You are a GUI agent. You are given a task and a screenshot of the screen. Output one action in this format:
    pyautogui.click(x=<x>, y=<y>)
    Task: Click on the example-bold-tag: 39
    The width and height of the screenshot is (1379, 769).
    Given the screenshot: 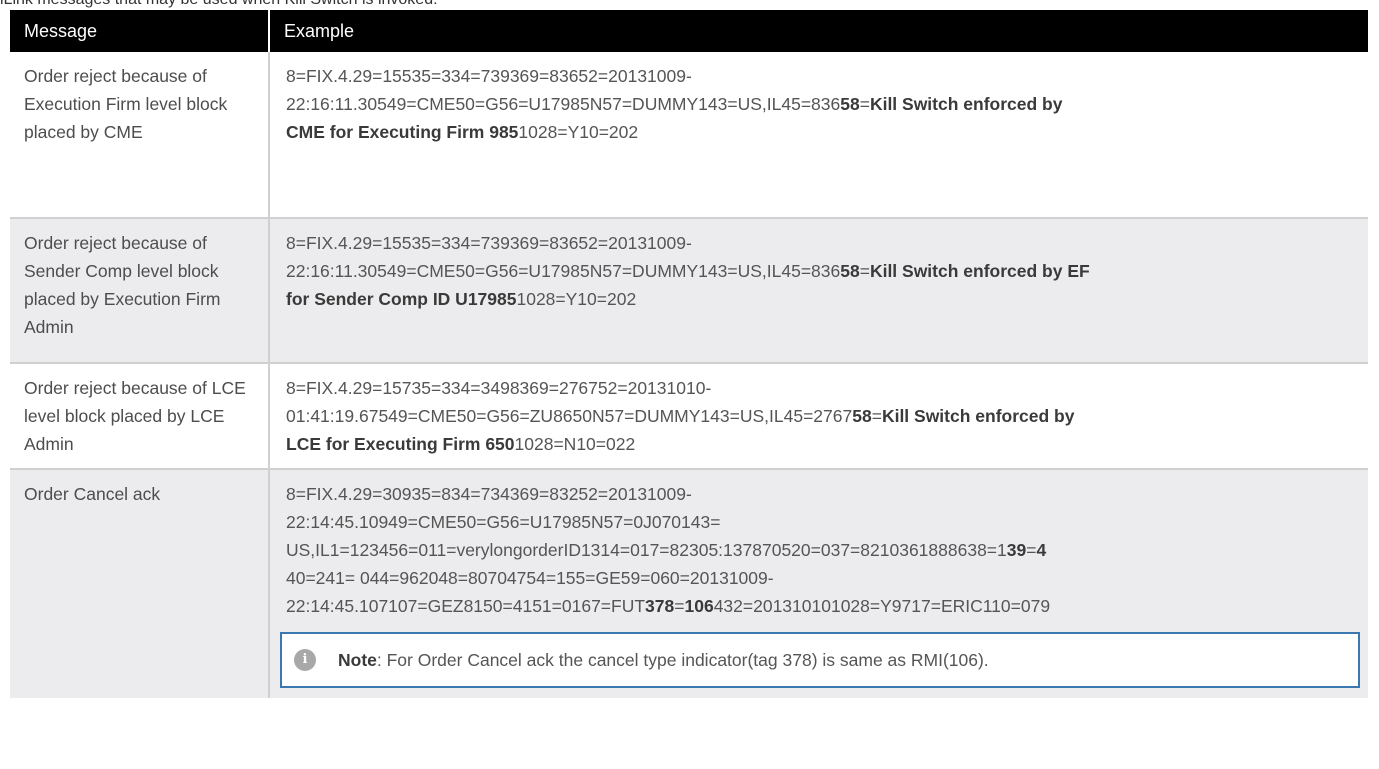 What is the action you would take?
    pyautogui.click(x=1016, y=550)
    